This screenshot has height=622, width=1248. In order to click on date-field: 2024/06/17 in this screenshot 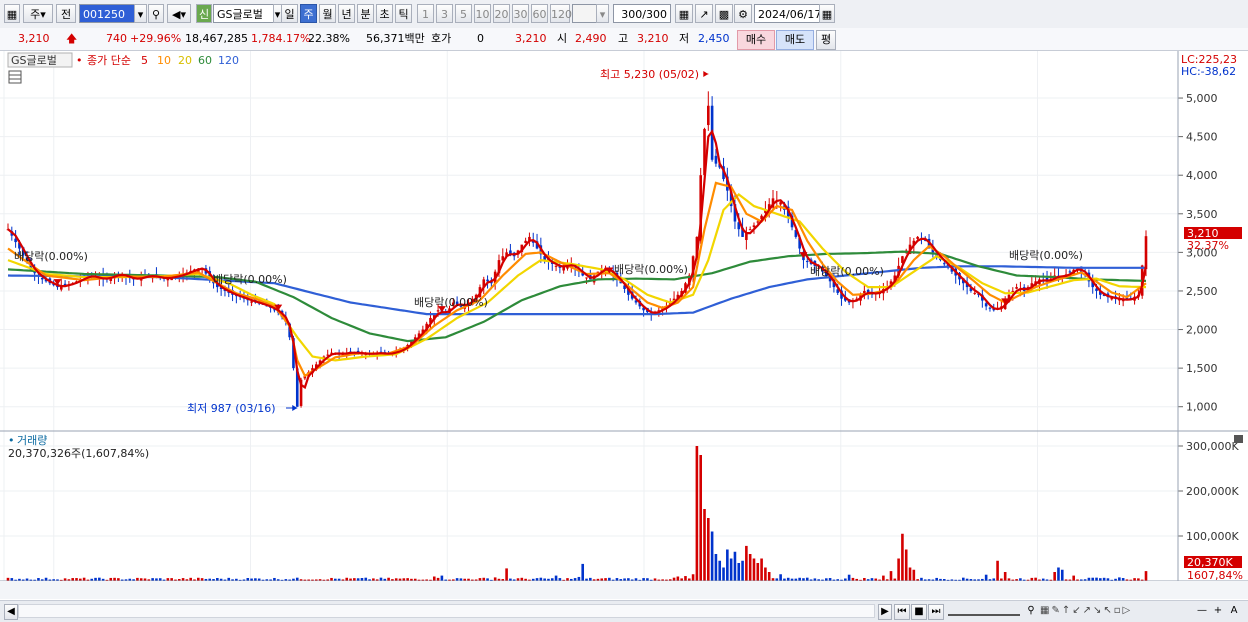, I will do `click(787, 13)`.